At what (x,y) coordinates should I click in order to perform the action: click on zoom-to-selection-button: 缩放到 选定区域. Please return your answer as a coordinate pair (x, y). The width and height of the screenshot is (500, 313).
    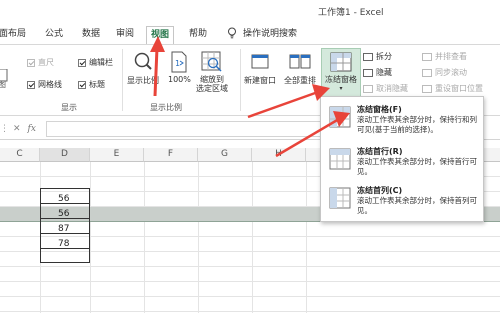
    Looking at the image, I should click on (212, 72).